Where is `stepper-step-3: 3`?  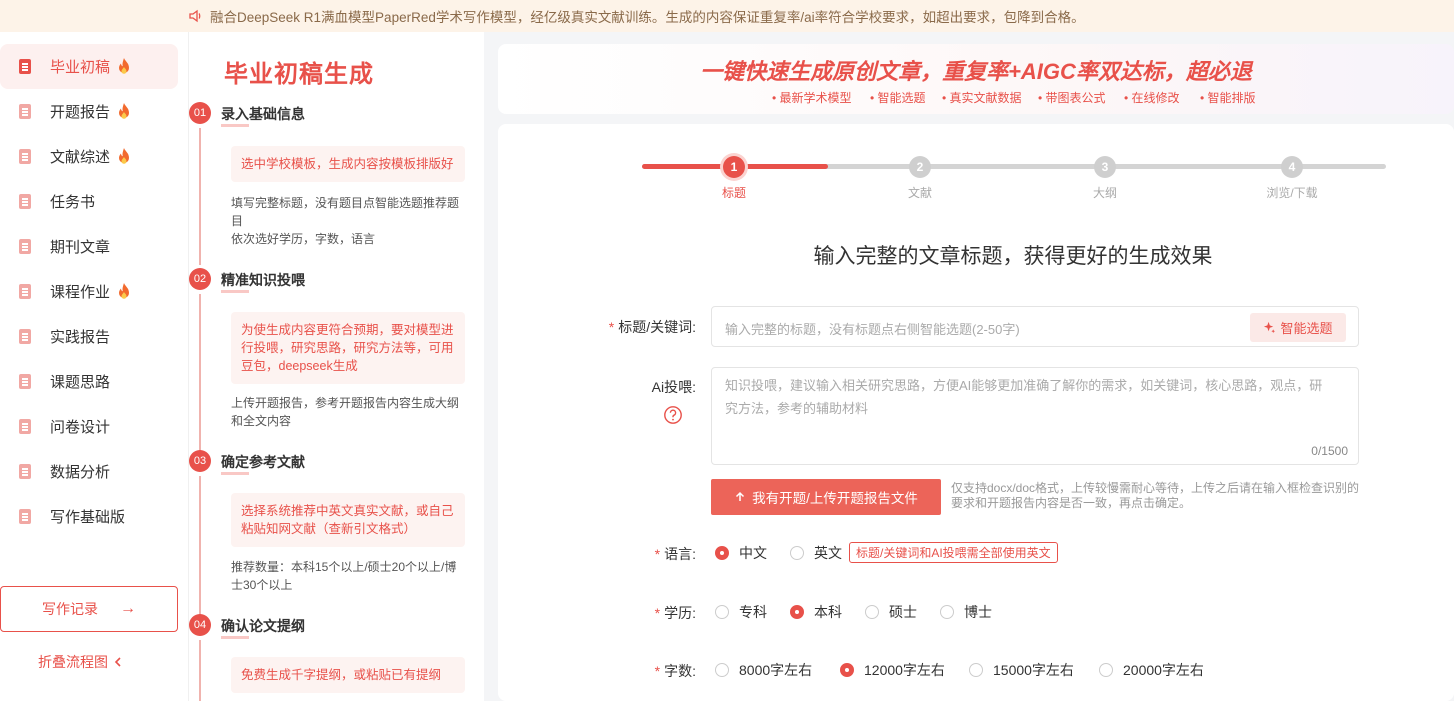
stepper-step-3: 3 is located at coordinates (1105, 167).